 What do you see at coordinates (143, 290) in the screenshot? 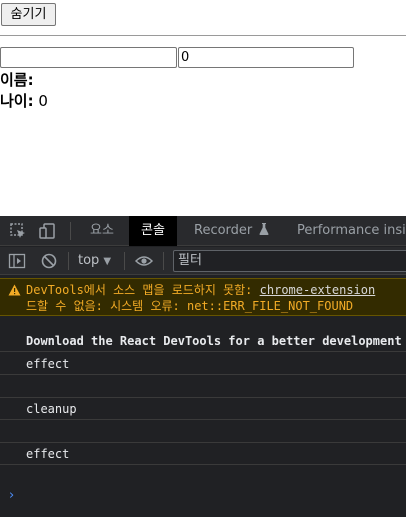
I see `warning-message: DevTools에서 소스 맵을 로드하지 못함:` at bounding box center [143, 290].